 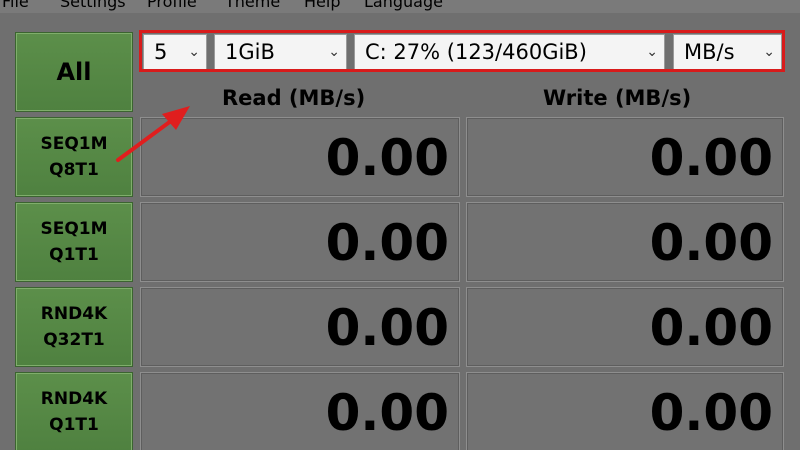 I want to click on test-button-seq1m-q1t1: SEQ1M Q1T1, so click(x=74, y=242).